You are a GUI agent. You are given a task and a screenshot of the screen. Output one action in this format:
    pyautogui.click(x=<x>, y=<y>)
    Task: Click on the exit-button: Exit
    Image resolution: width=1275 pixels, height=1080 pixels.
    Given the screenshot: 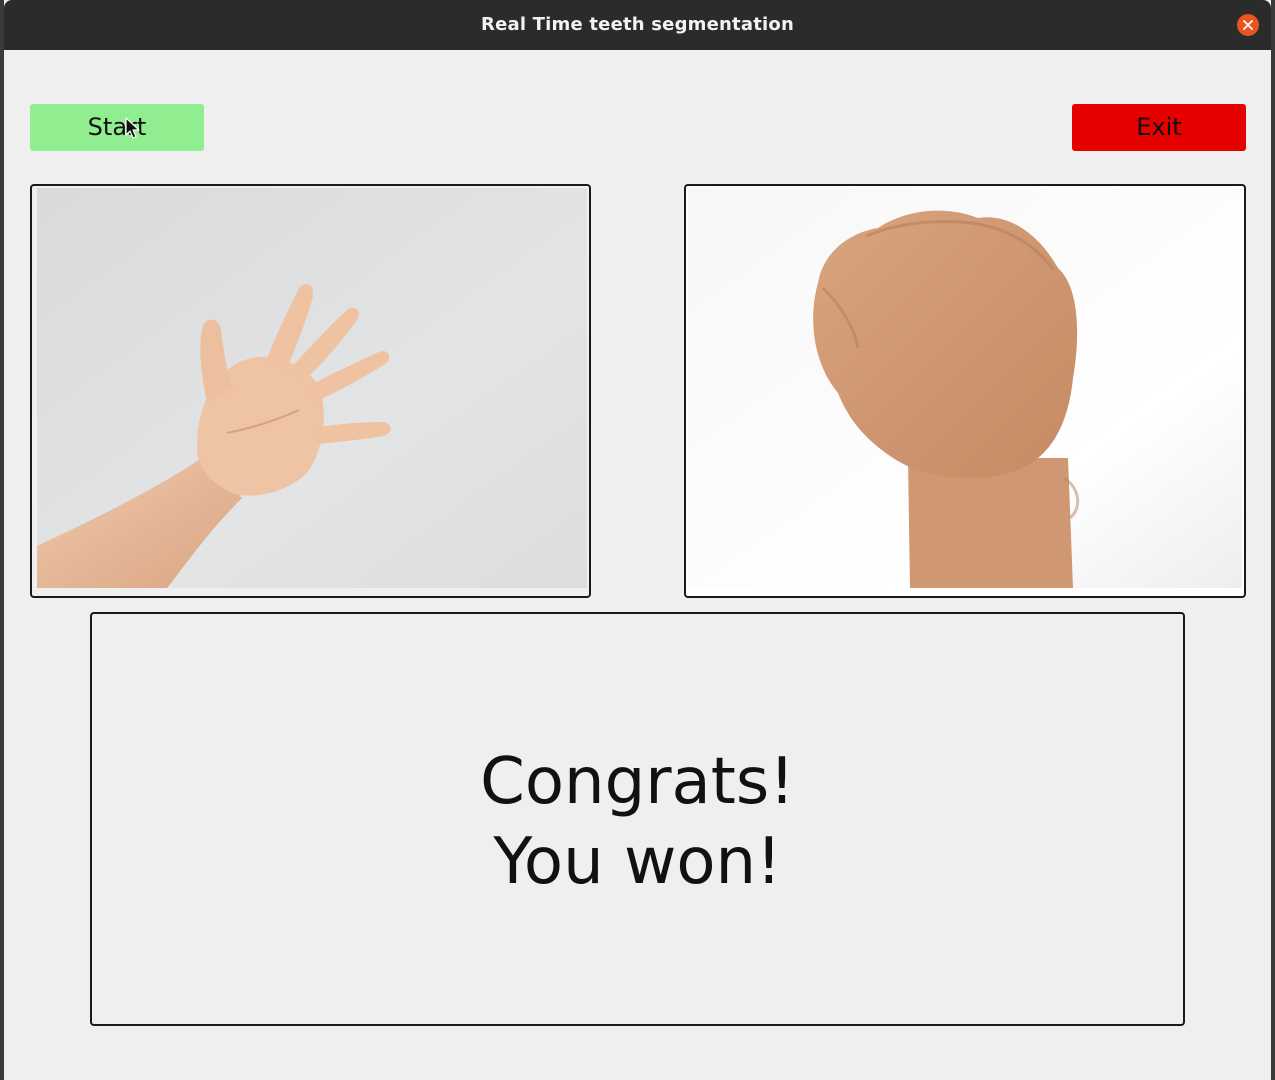 What is the action you would take?
    pyautogui.click(x=1159, y=127)
    